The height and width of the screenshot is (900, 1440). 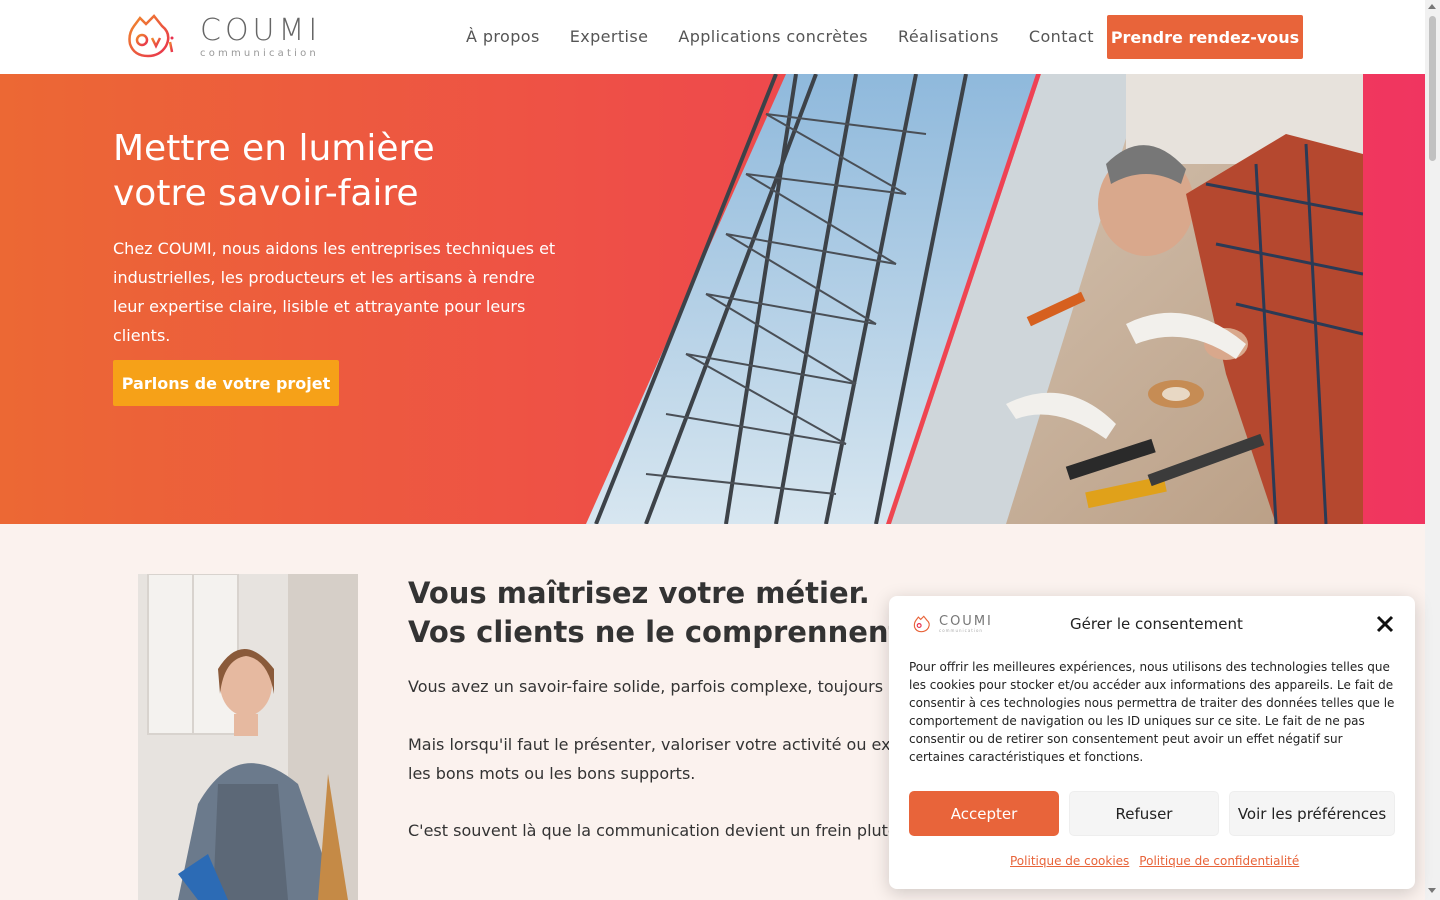 What do you see at coordinates (1432, 450) in the screenshot?
I see `page-scrollbar` at bounding box center [1432, 450].